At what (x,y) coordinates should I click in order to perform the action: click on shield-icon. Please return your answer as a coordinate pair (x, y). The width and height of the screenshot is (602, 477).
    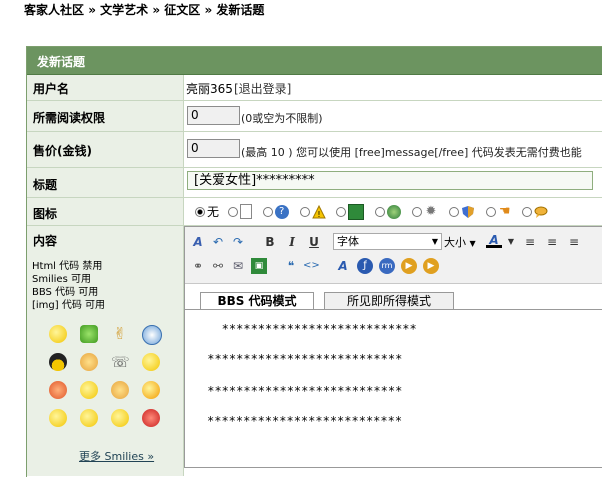
    Looking at the image, I should click on (468, 212).